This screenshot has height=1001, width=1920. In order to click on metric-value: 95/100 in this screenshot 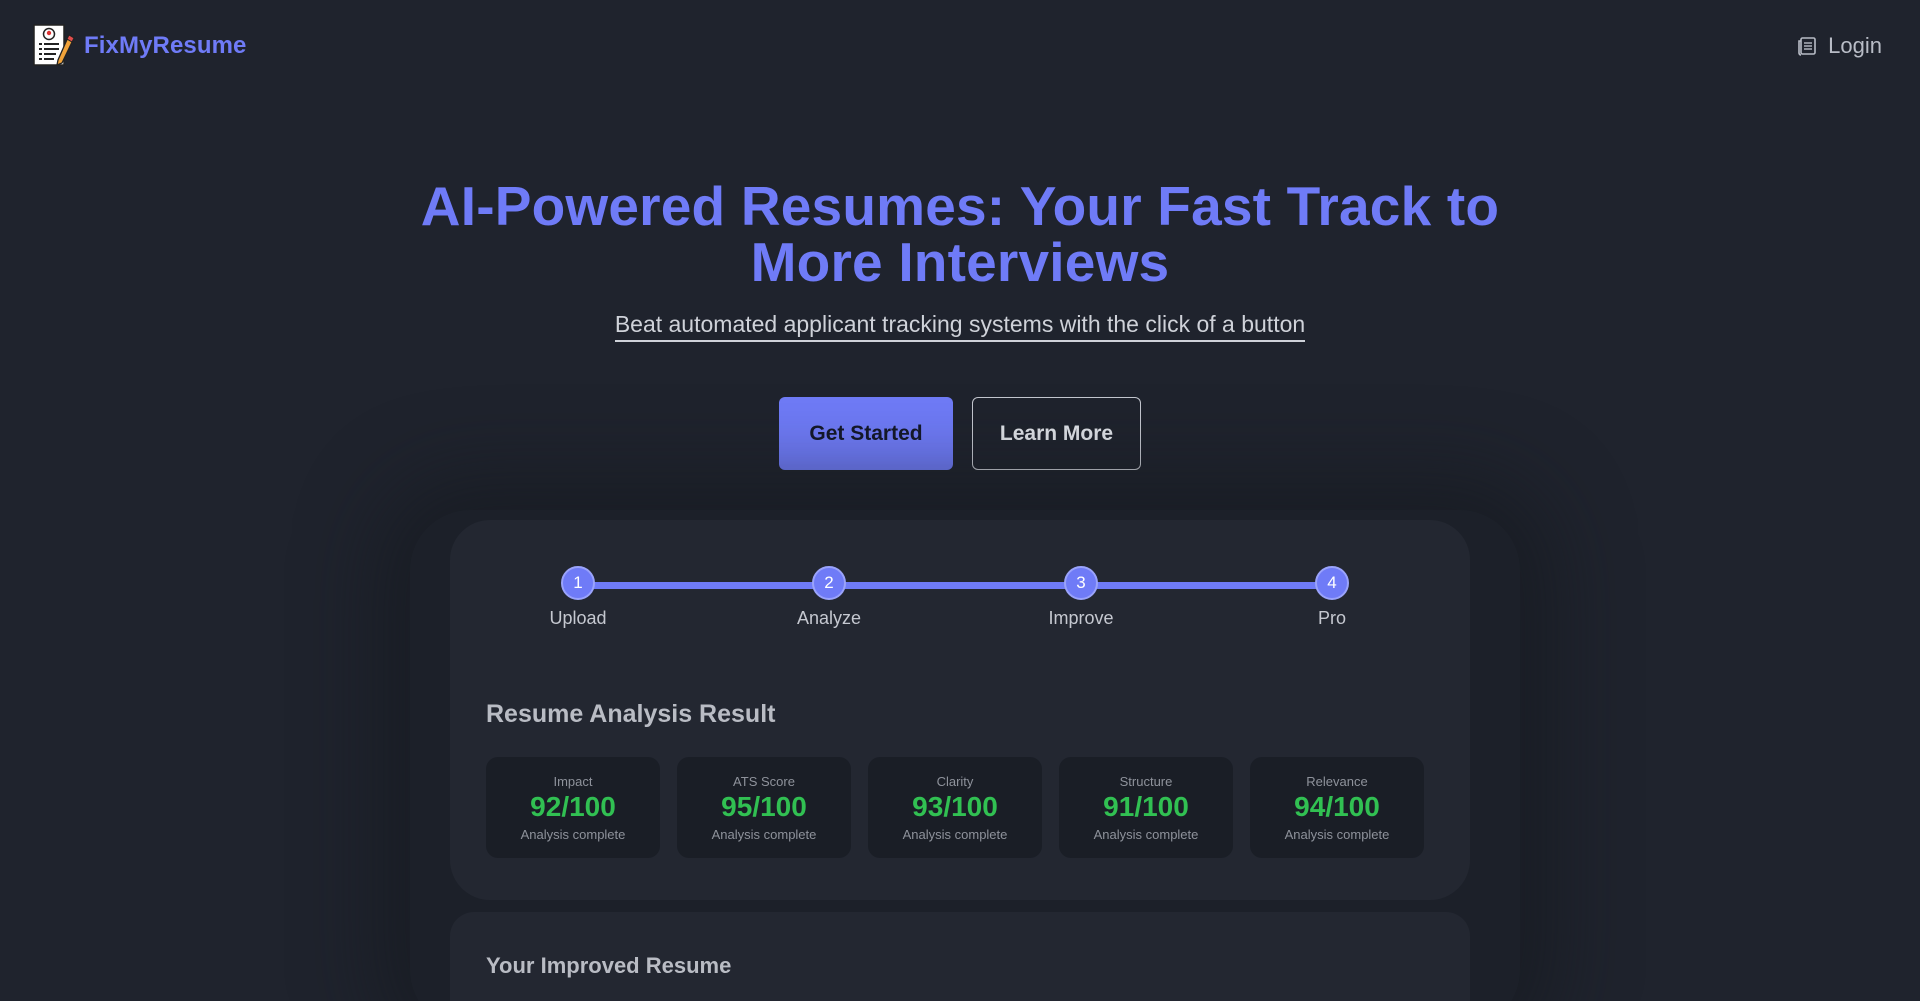, I will do `click(764, 806)`.